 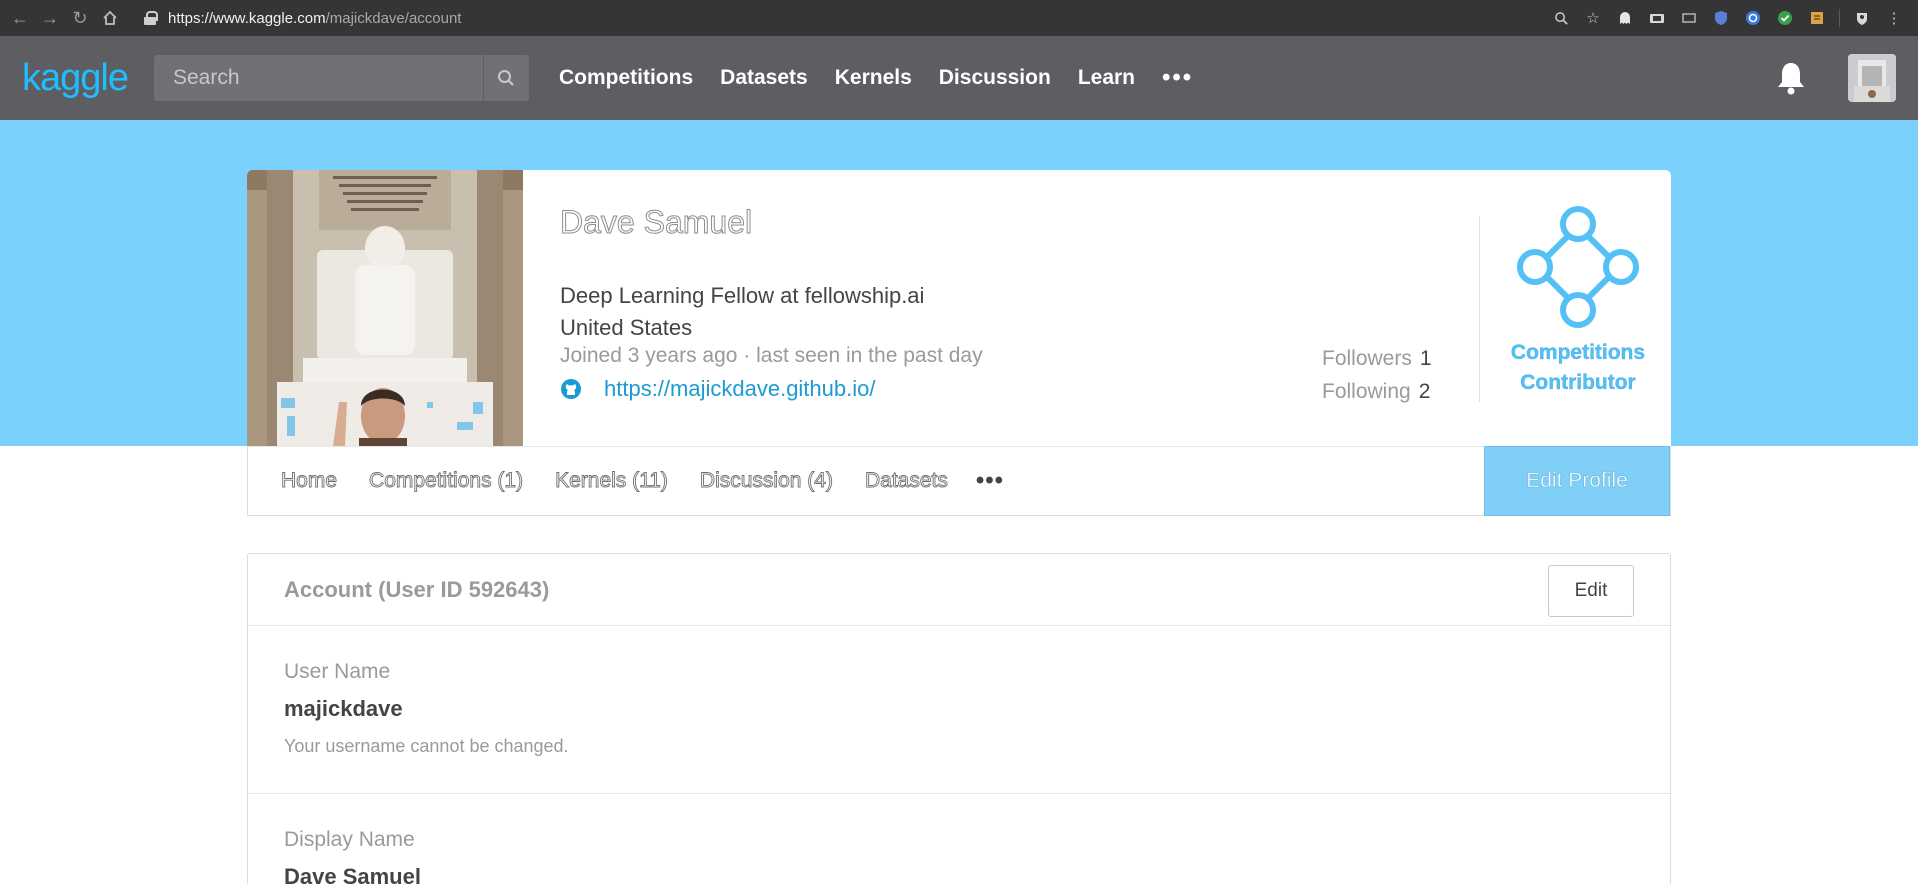 I want to click on tab-kernels: Kernels (11), so click(x=612, y=481).